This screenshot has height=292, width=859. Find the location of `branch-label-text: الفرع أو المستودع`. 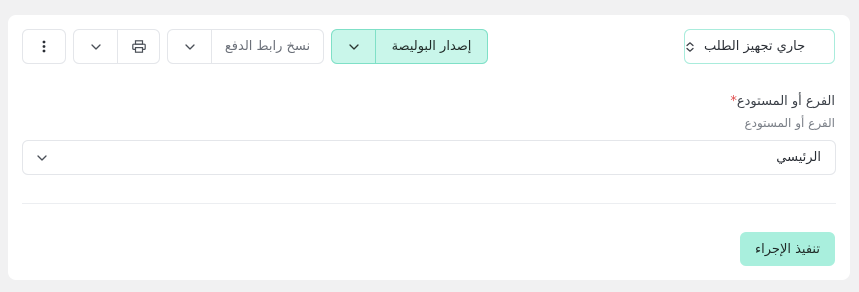

branch-label-text: الفرع أو المستودع is located at coordinates (785, 101).